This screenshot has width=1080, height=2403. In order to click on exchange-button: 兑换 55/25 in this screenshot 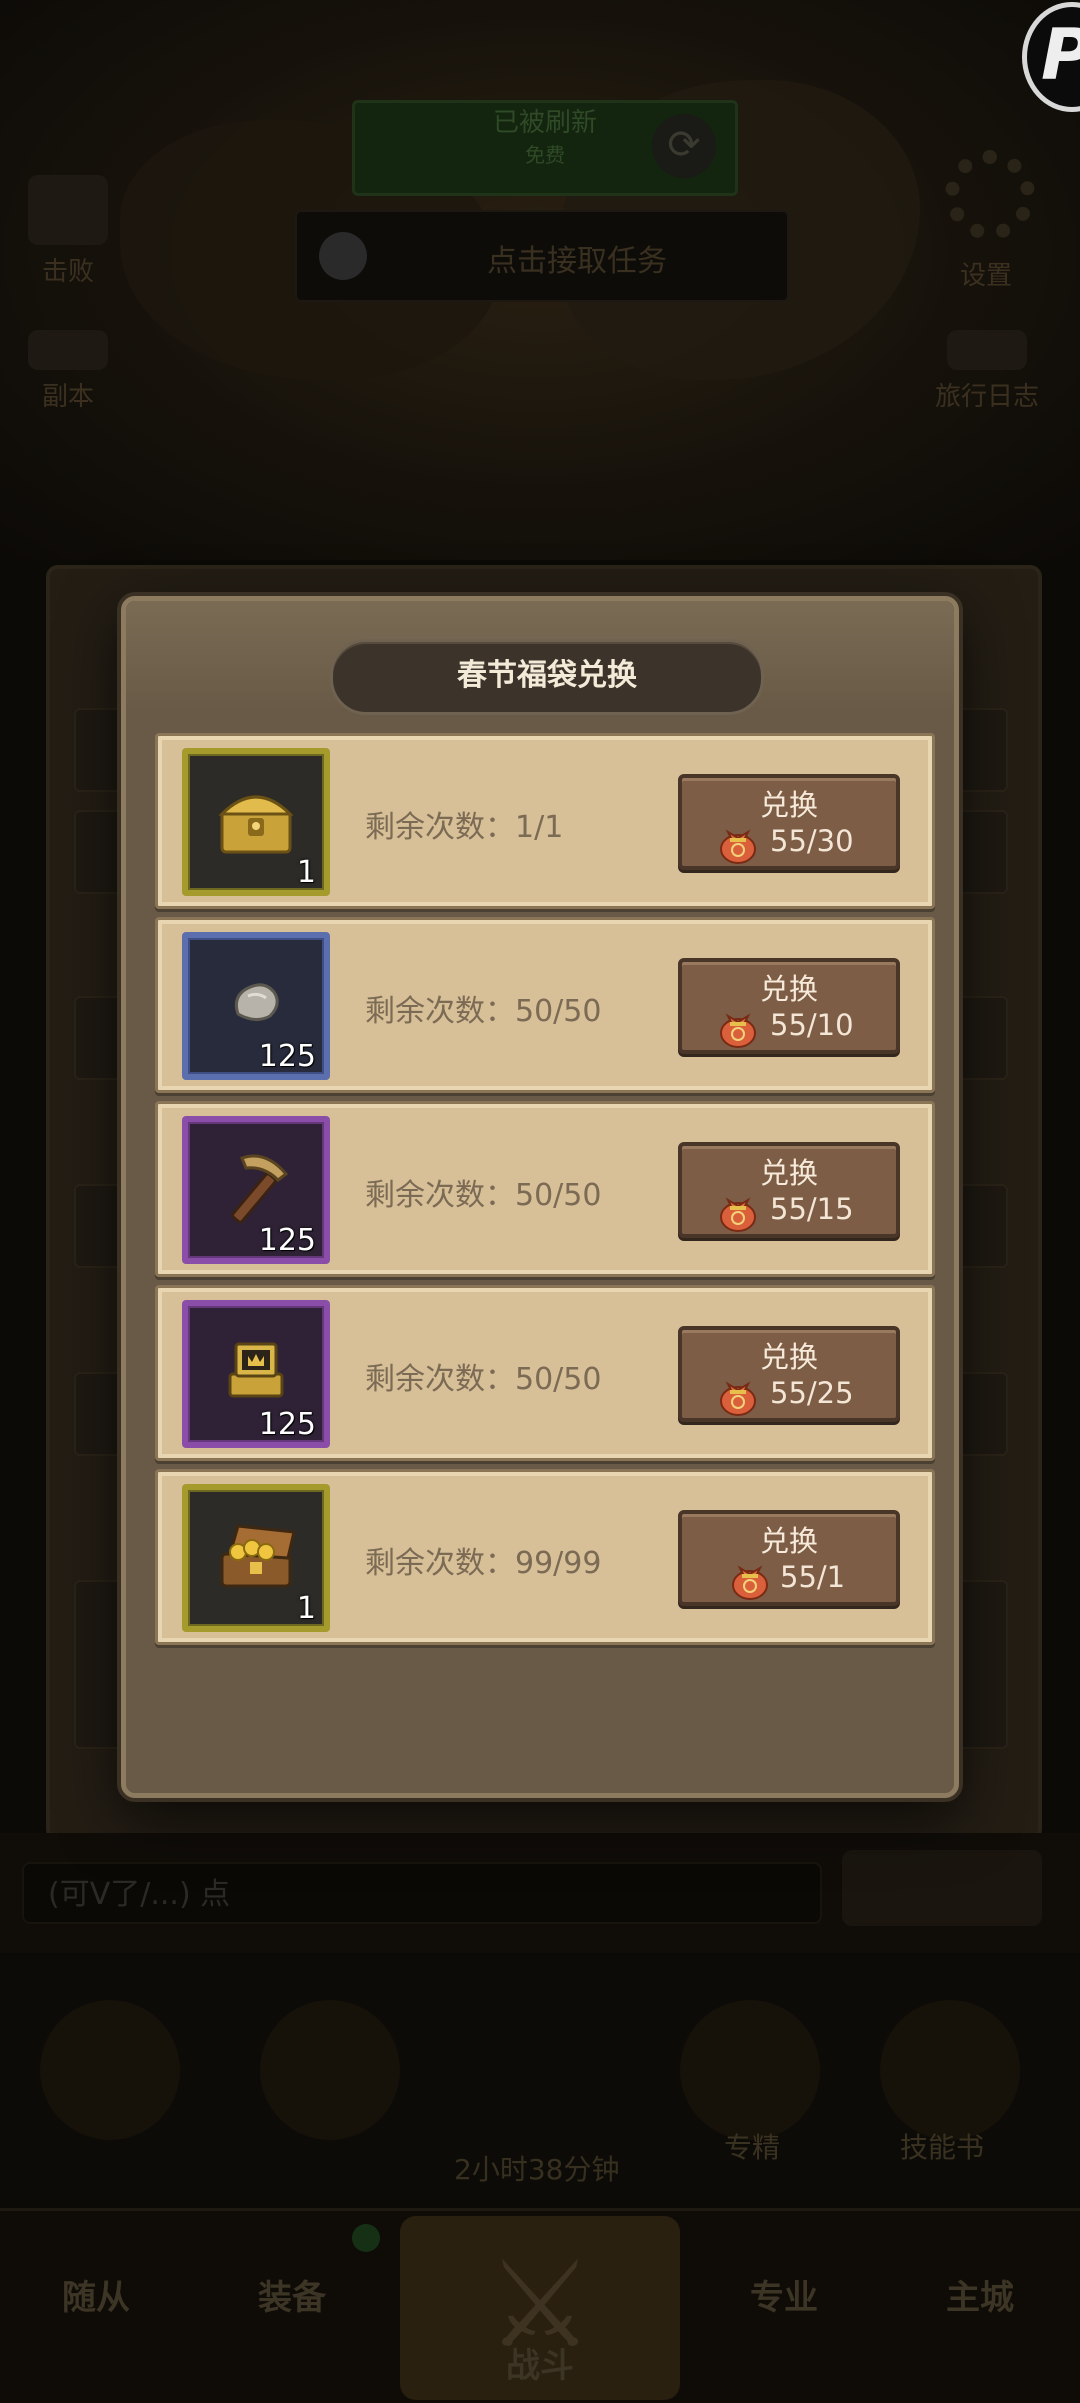, I will do `click(789, 1374)`.